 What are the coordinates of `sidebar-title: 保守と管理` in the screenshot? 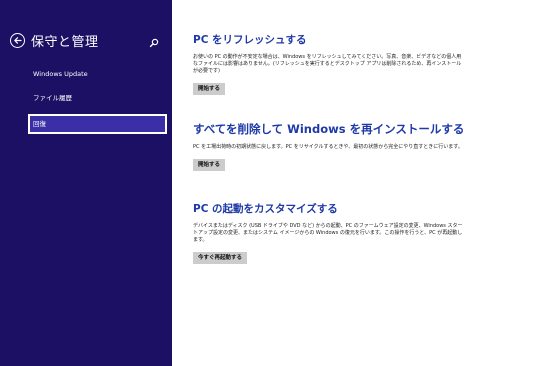 It's located at (65, 42).